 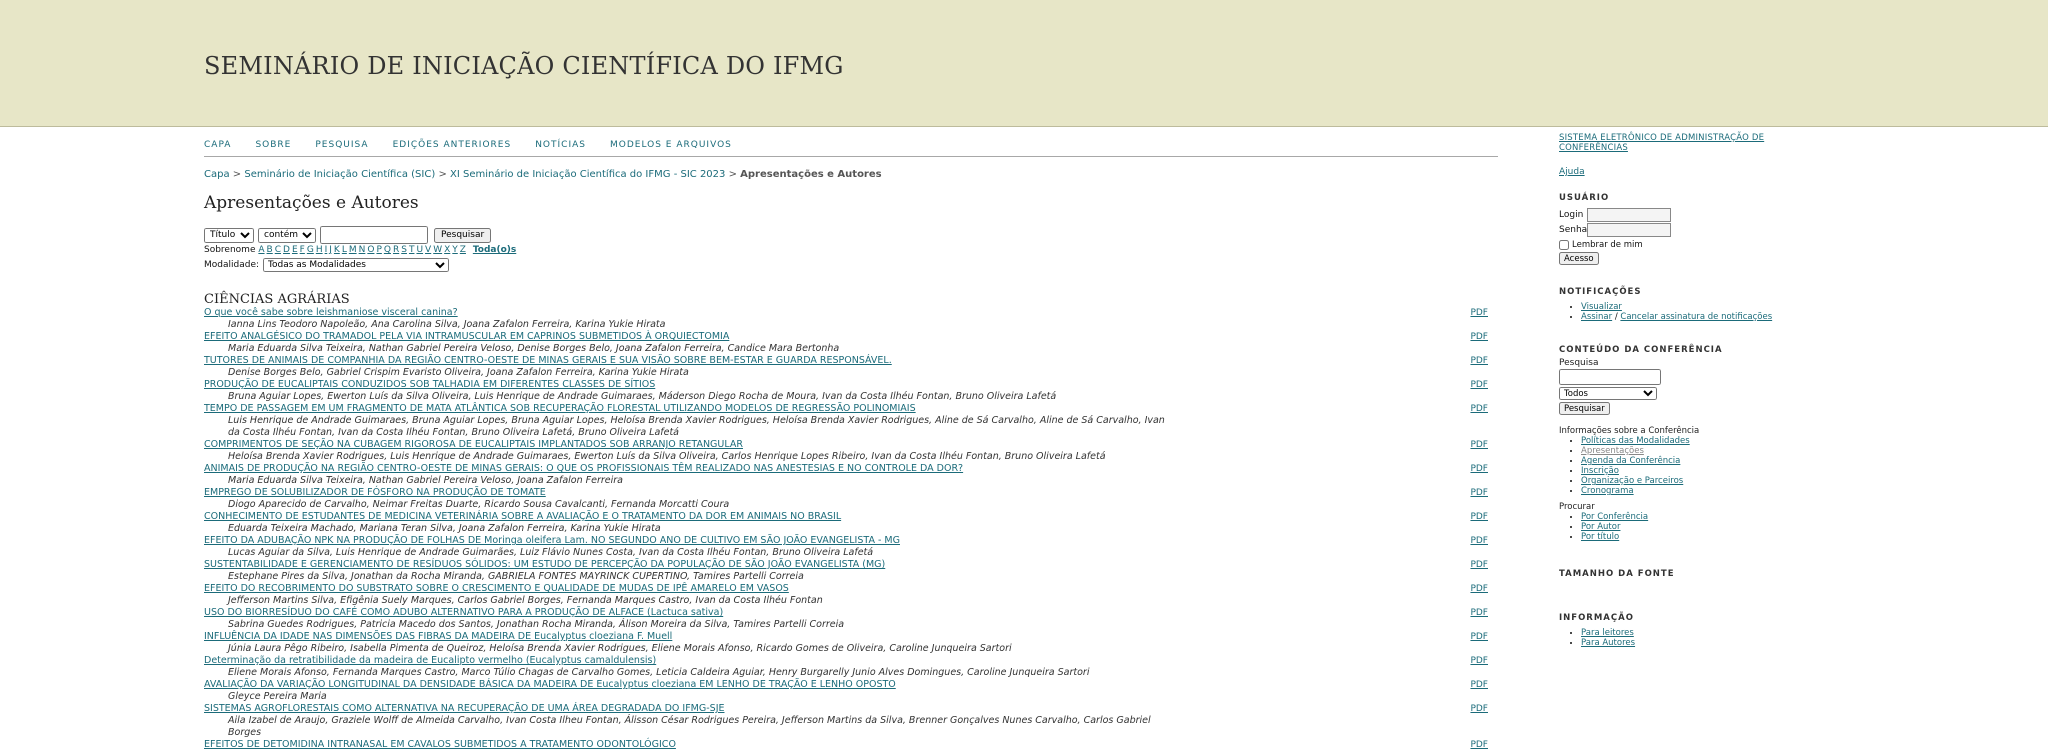 I want to click on letter-link-y: Y, so click(x=455, y=250).